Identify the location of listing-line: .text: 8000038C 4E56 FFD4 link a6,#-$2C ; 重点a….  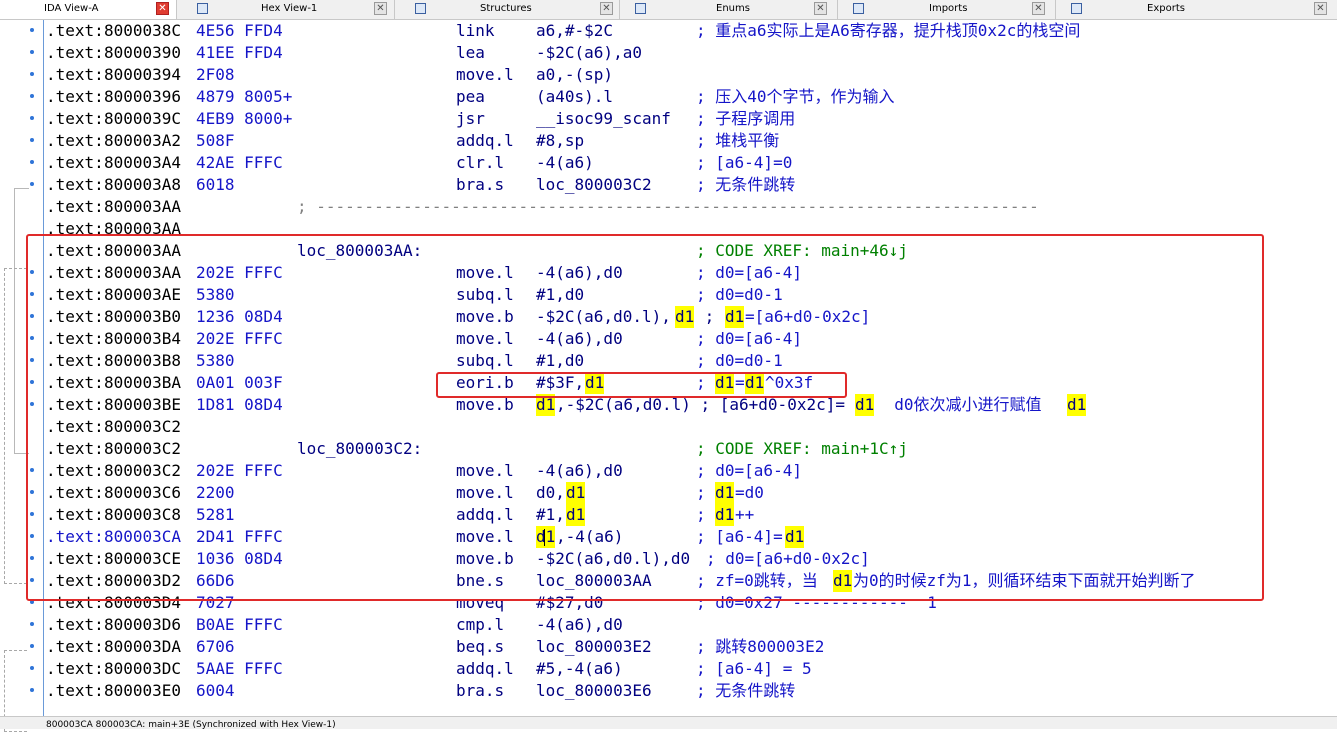
(668, 31).